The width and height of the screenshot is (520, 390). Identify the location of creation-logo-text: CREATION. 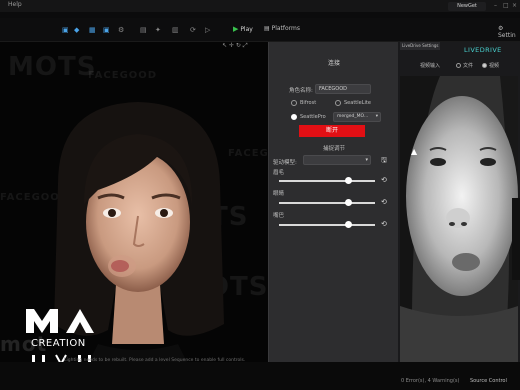
(58, 343).